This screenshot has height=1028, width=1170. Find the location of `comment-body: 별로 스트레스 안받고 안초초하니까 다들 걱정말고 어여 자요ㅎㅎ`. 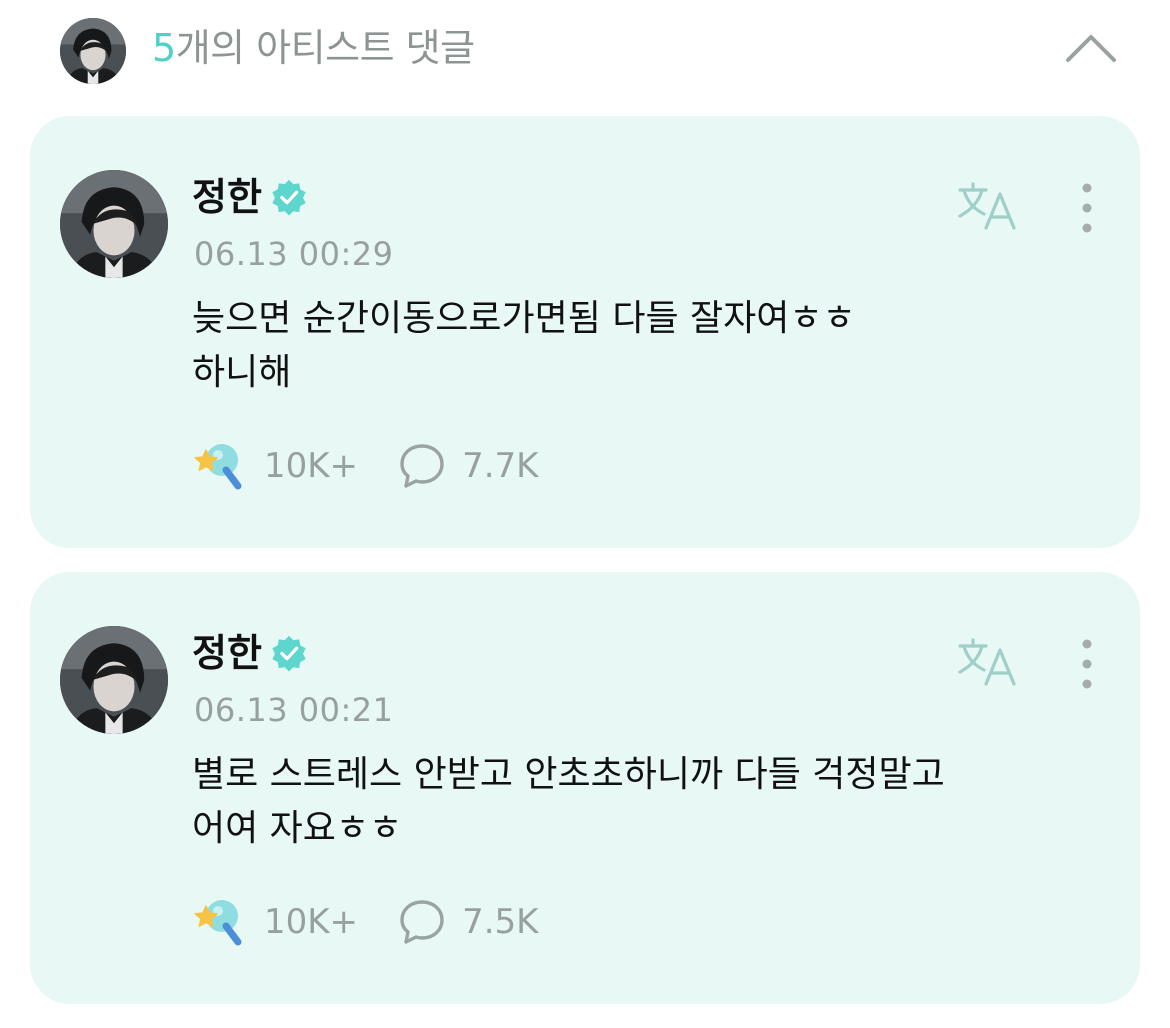

comment-body: 별로 스트레스 안받고 안초초하니까 다들 걱정말고 어여 자요ㅎㅎ is located at coordinates (568, 801).